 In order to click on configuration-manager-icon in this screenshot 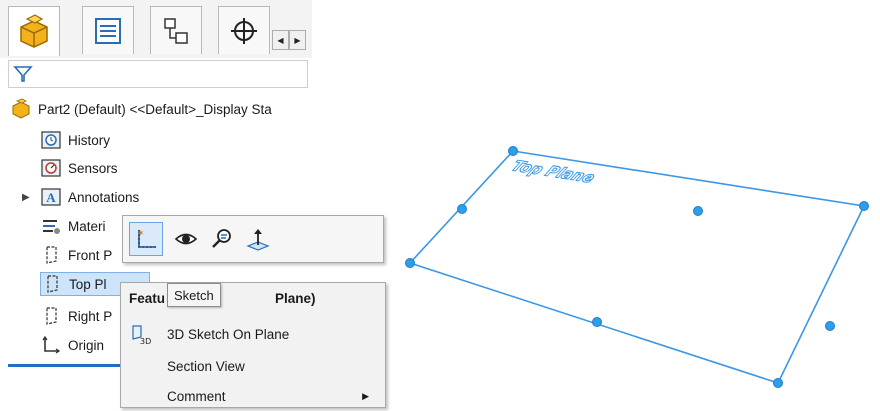, I will do `click(176, 30)`.